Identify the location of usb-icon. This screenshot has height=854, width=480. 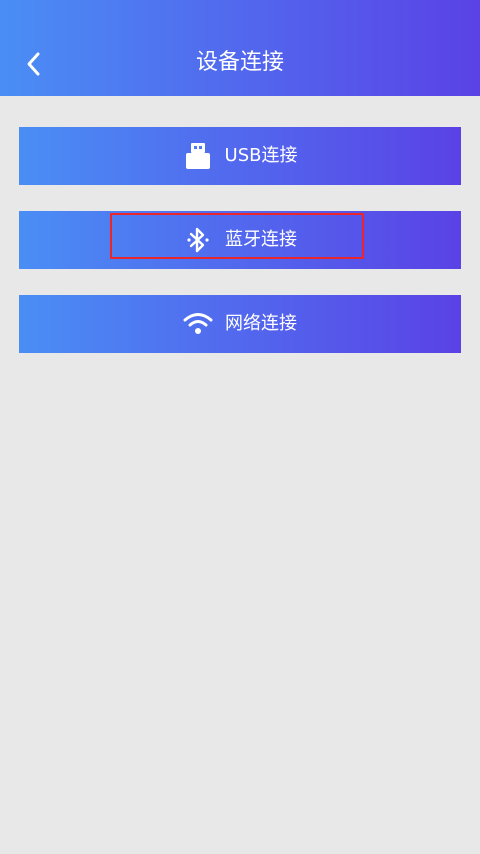
(198, 156).